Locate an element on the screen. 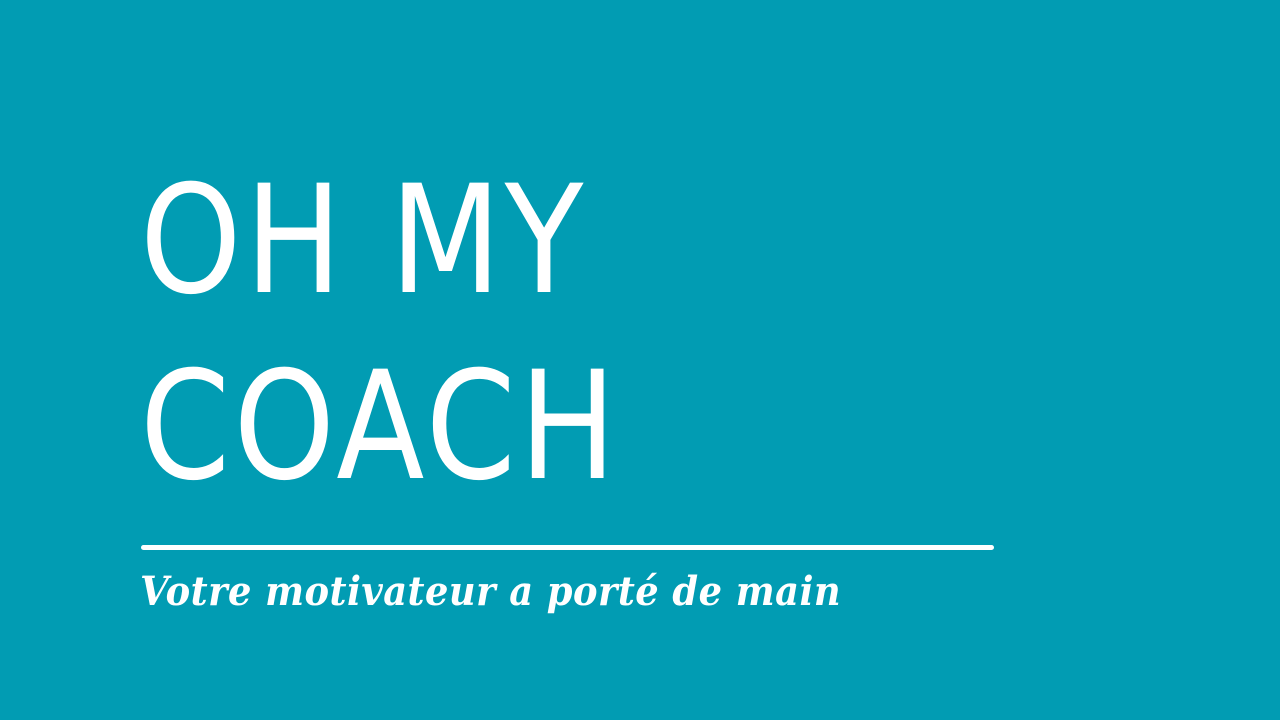  tagline: Votre motivateur a porté de main is located at coordinates (491, 591).